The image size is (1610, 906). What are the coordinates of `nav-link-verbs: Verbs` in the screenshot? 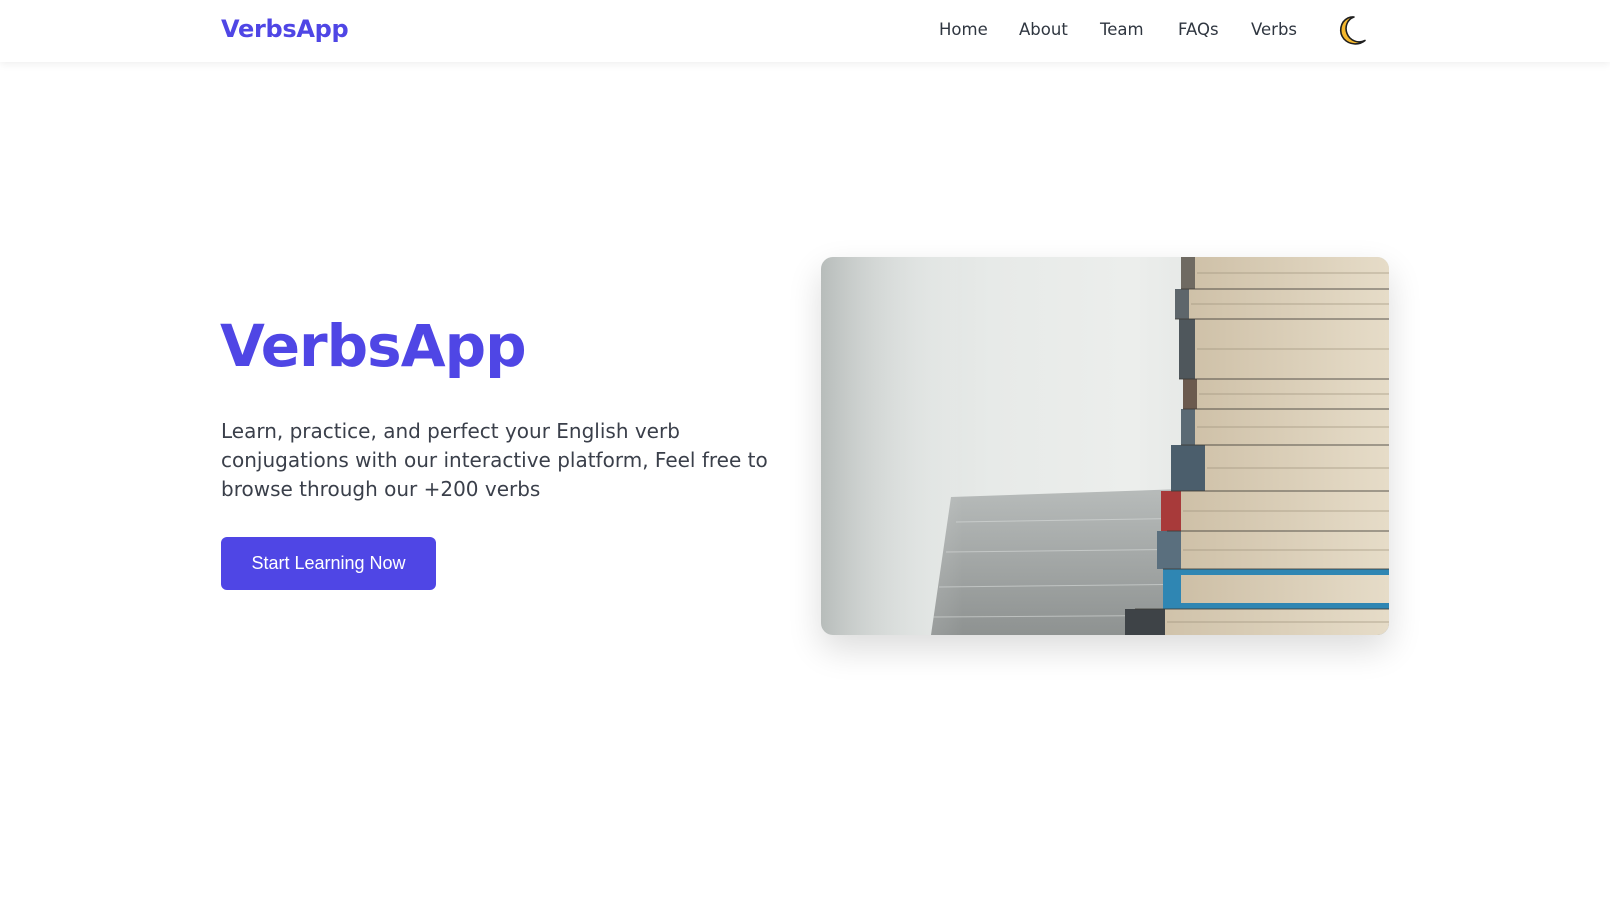 It's located at (1274, 29).